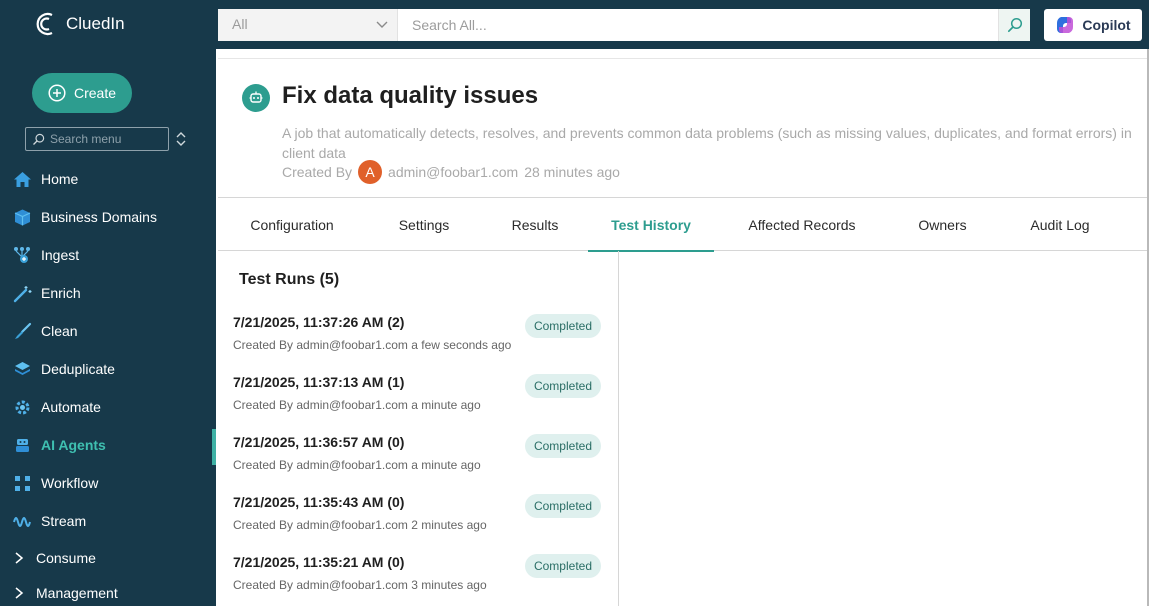  I want to click on ingest-icon, so click(22, 255).